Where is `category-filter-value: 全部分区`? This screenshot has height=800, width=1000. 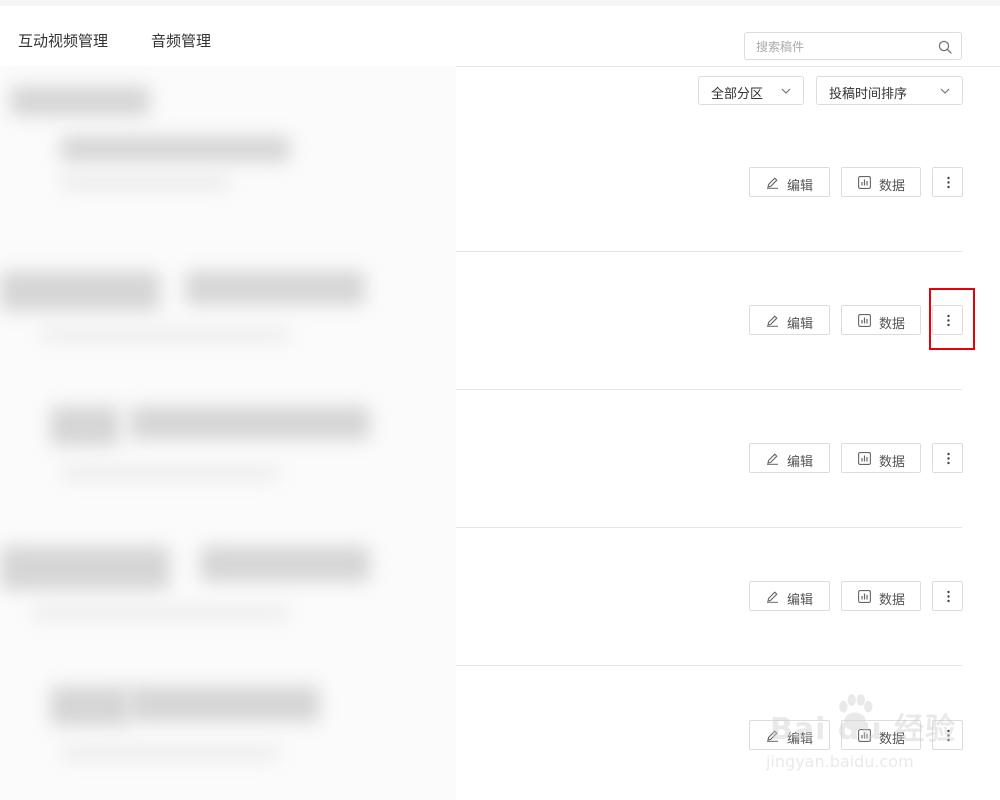
category-filter-value: 全部分区 is located at coordinates (737, 94).